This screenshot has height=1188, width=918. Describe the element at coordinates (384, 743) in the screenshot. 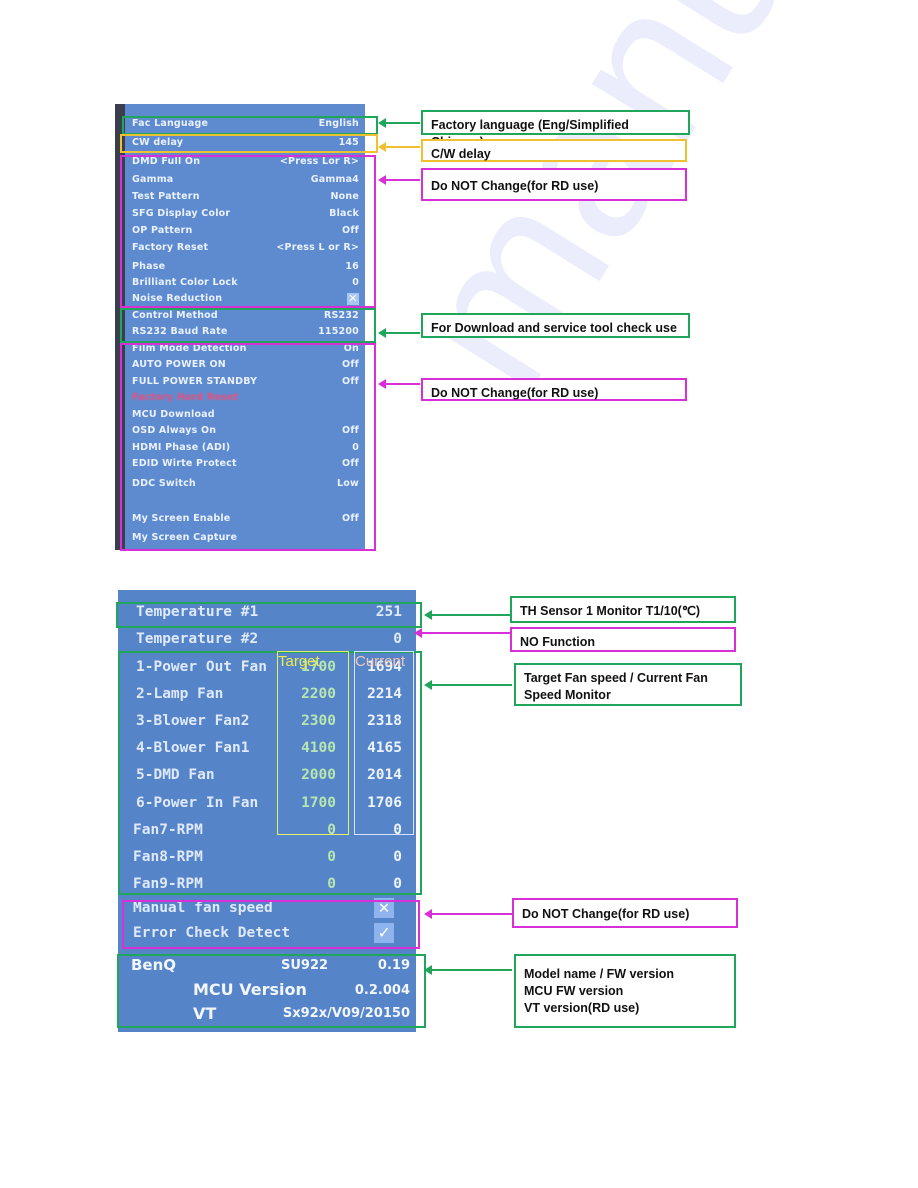

I see `current-column-frame` at that location.